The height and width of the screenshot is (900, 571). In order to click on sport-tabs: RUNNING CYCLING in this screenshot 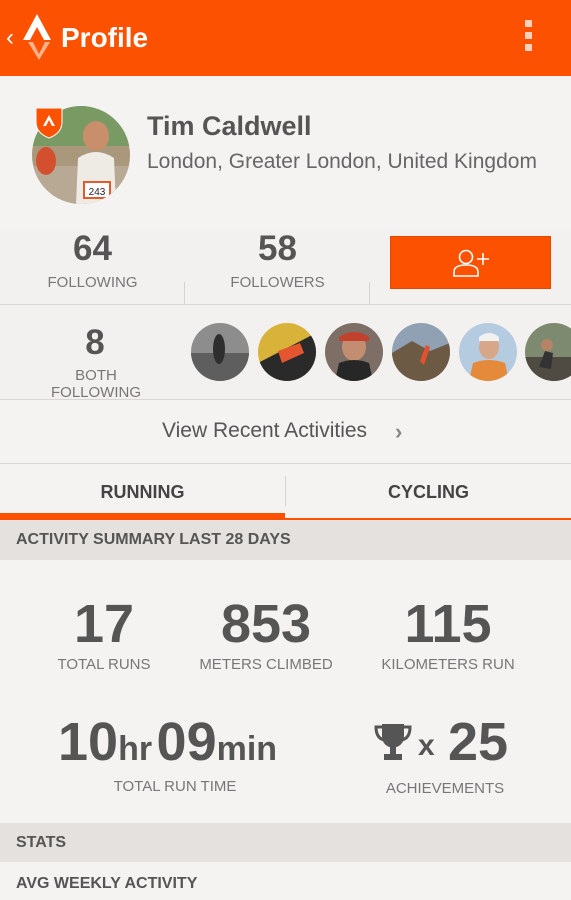, I will do `click(285, 492)`.